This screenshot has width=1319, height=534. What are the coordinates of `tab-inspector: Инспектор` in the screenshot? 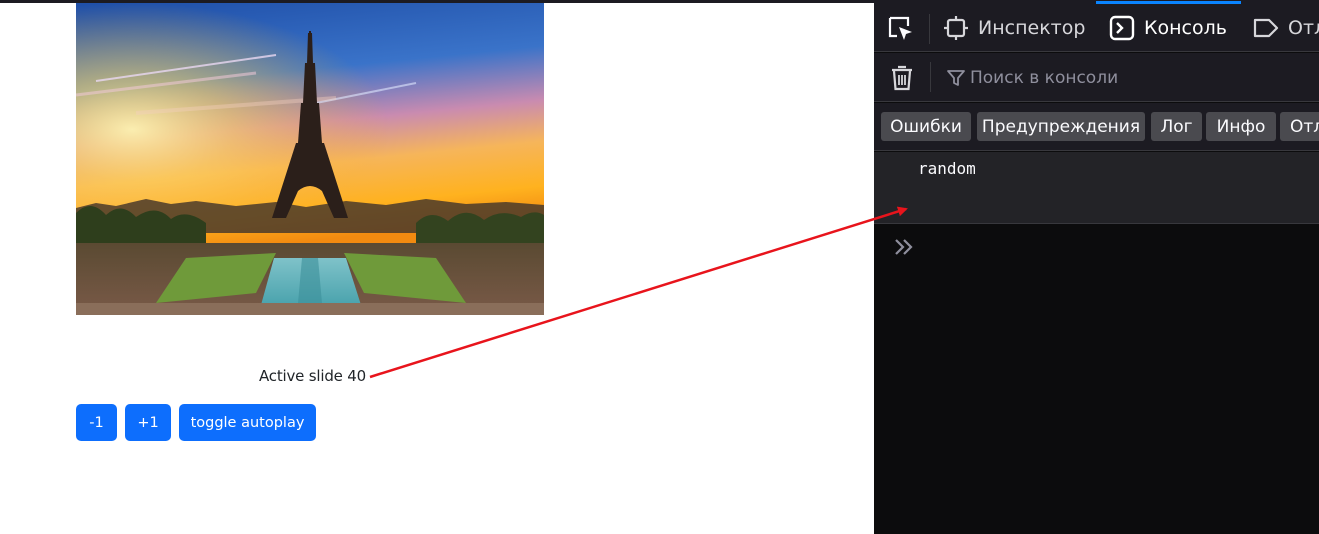 It's located at (1013, 28).